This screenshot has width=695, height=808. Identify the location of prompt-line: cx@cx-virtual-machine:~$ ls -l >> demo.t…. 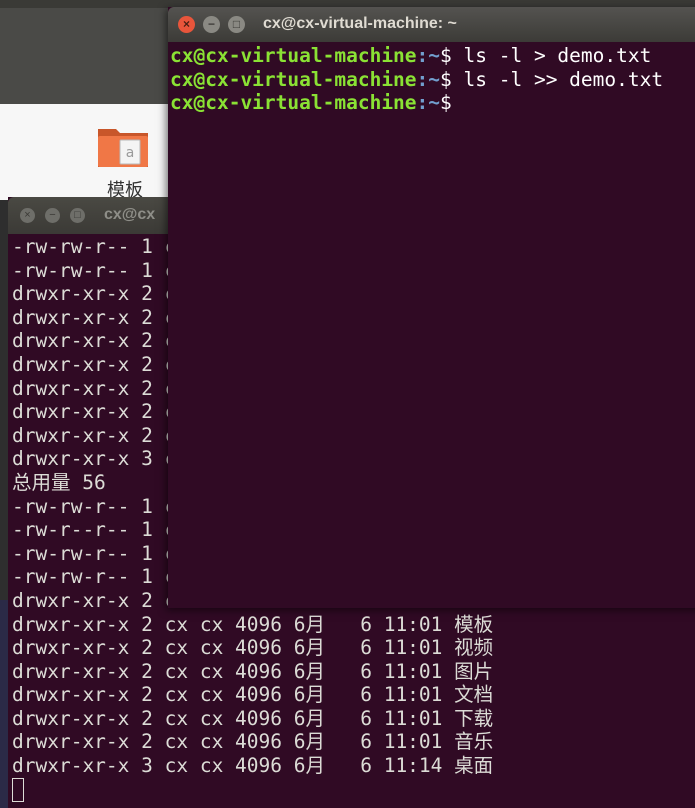
(432, 80).